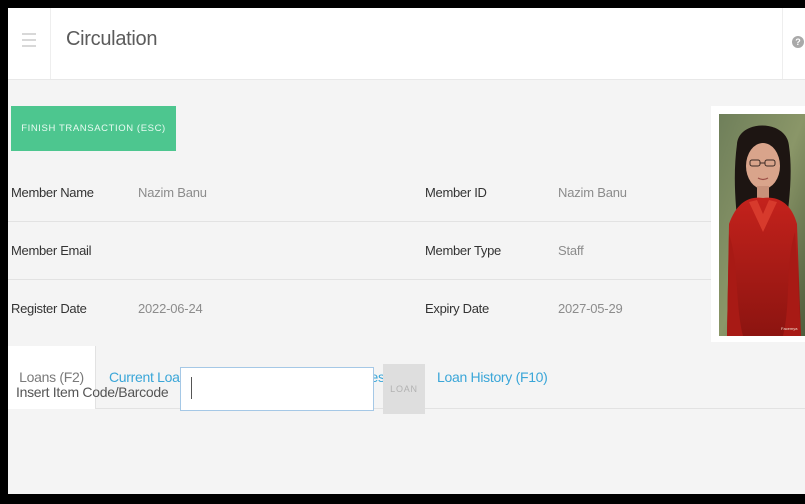 This screenshot has height=504, width=805. Describe the element at coordinates (52, 192) in the screenshot. I see `member-name-label: Member Name` at that location.